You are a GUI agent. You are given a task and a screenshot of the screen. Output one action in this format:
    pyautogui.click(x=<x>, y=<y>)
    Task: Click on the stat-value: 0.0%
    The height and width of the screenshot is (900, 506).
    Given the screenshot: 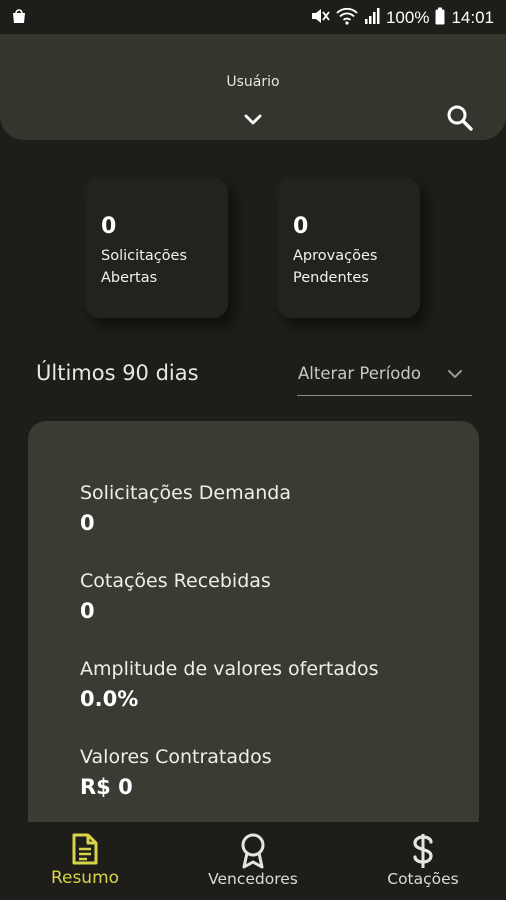 What is the action you would take?
    pyautogui.click(x=109, y=699)
    